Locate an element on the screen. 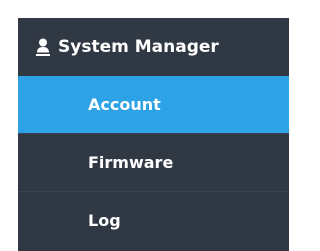 Image resolution: width=320 pixels, height=251 pixels. sidebar-item-label: Firmware is located at coordinates (131, 162).